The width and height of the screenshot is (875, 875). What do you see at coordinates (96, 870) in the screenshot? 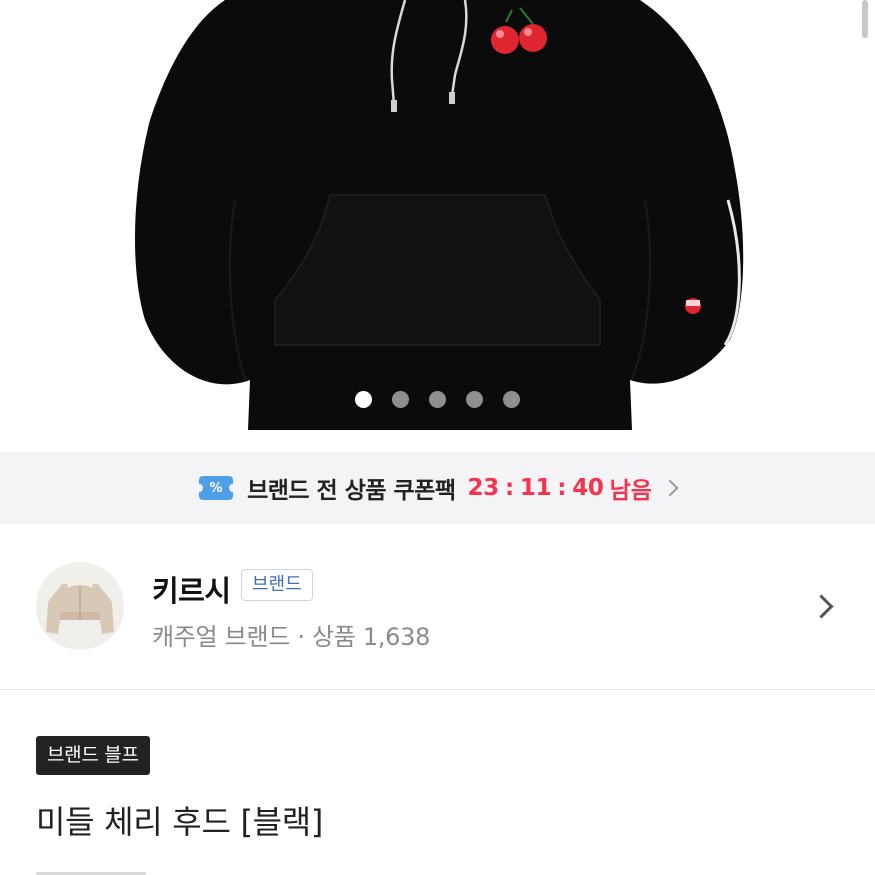
I see `cut-off-price-text` at bounding box center [96, 870].